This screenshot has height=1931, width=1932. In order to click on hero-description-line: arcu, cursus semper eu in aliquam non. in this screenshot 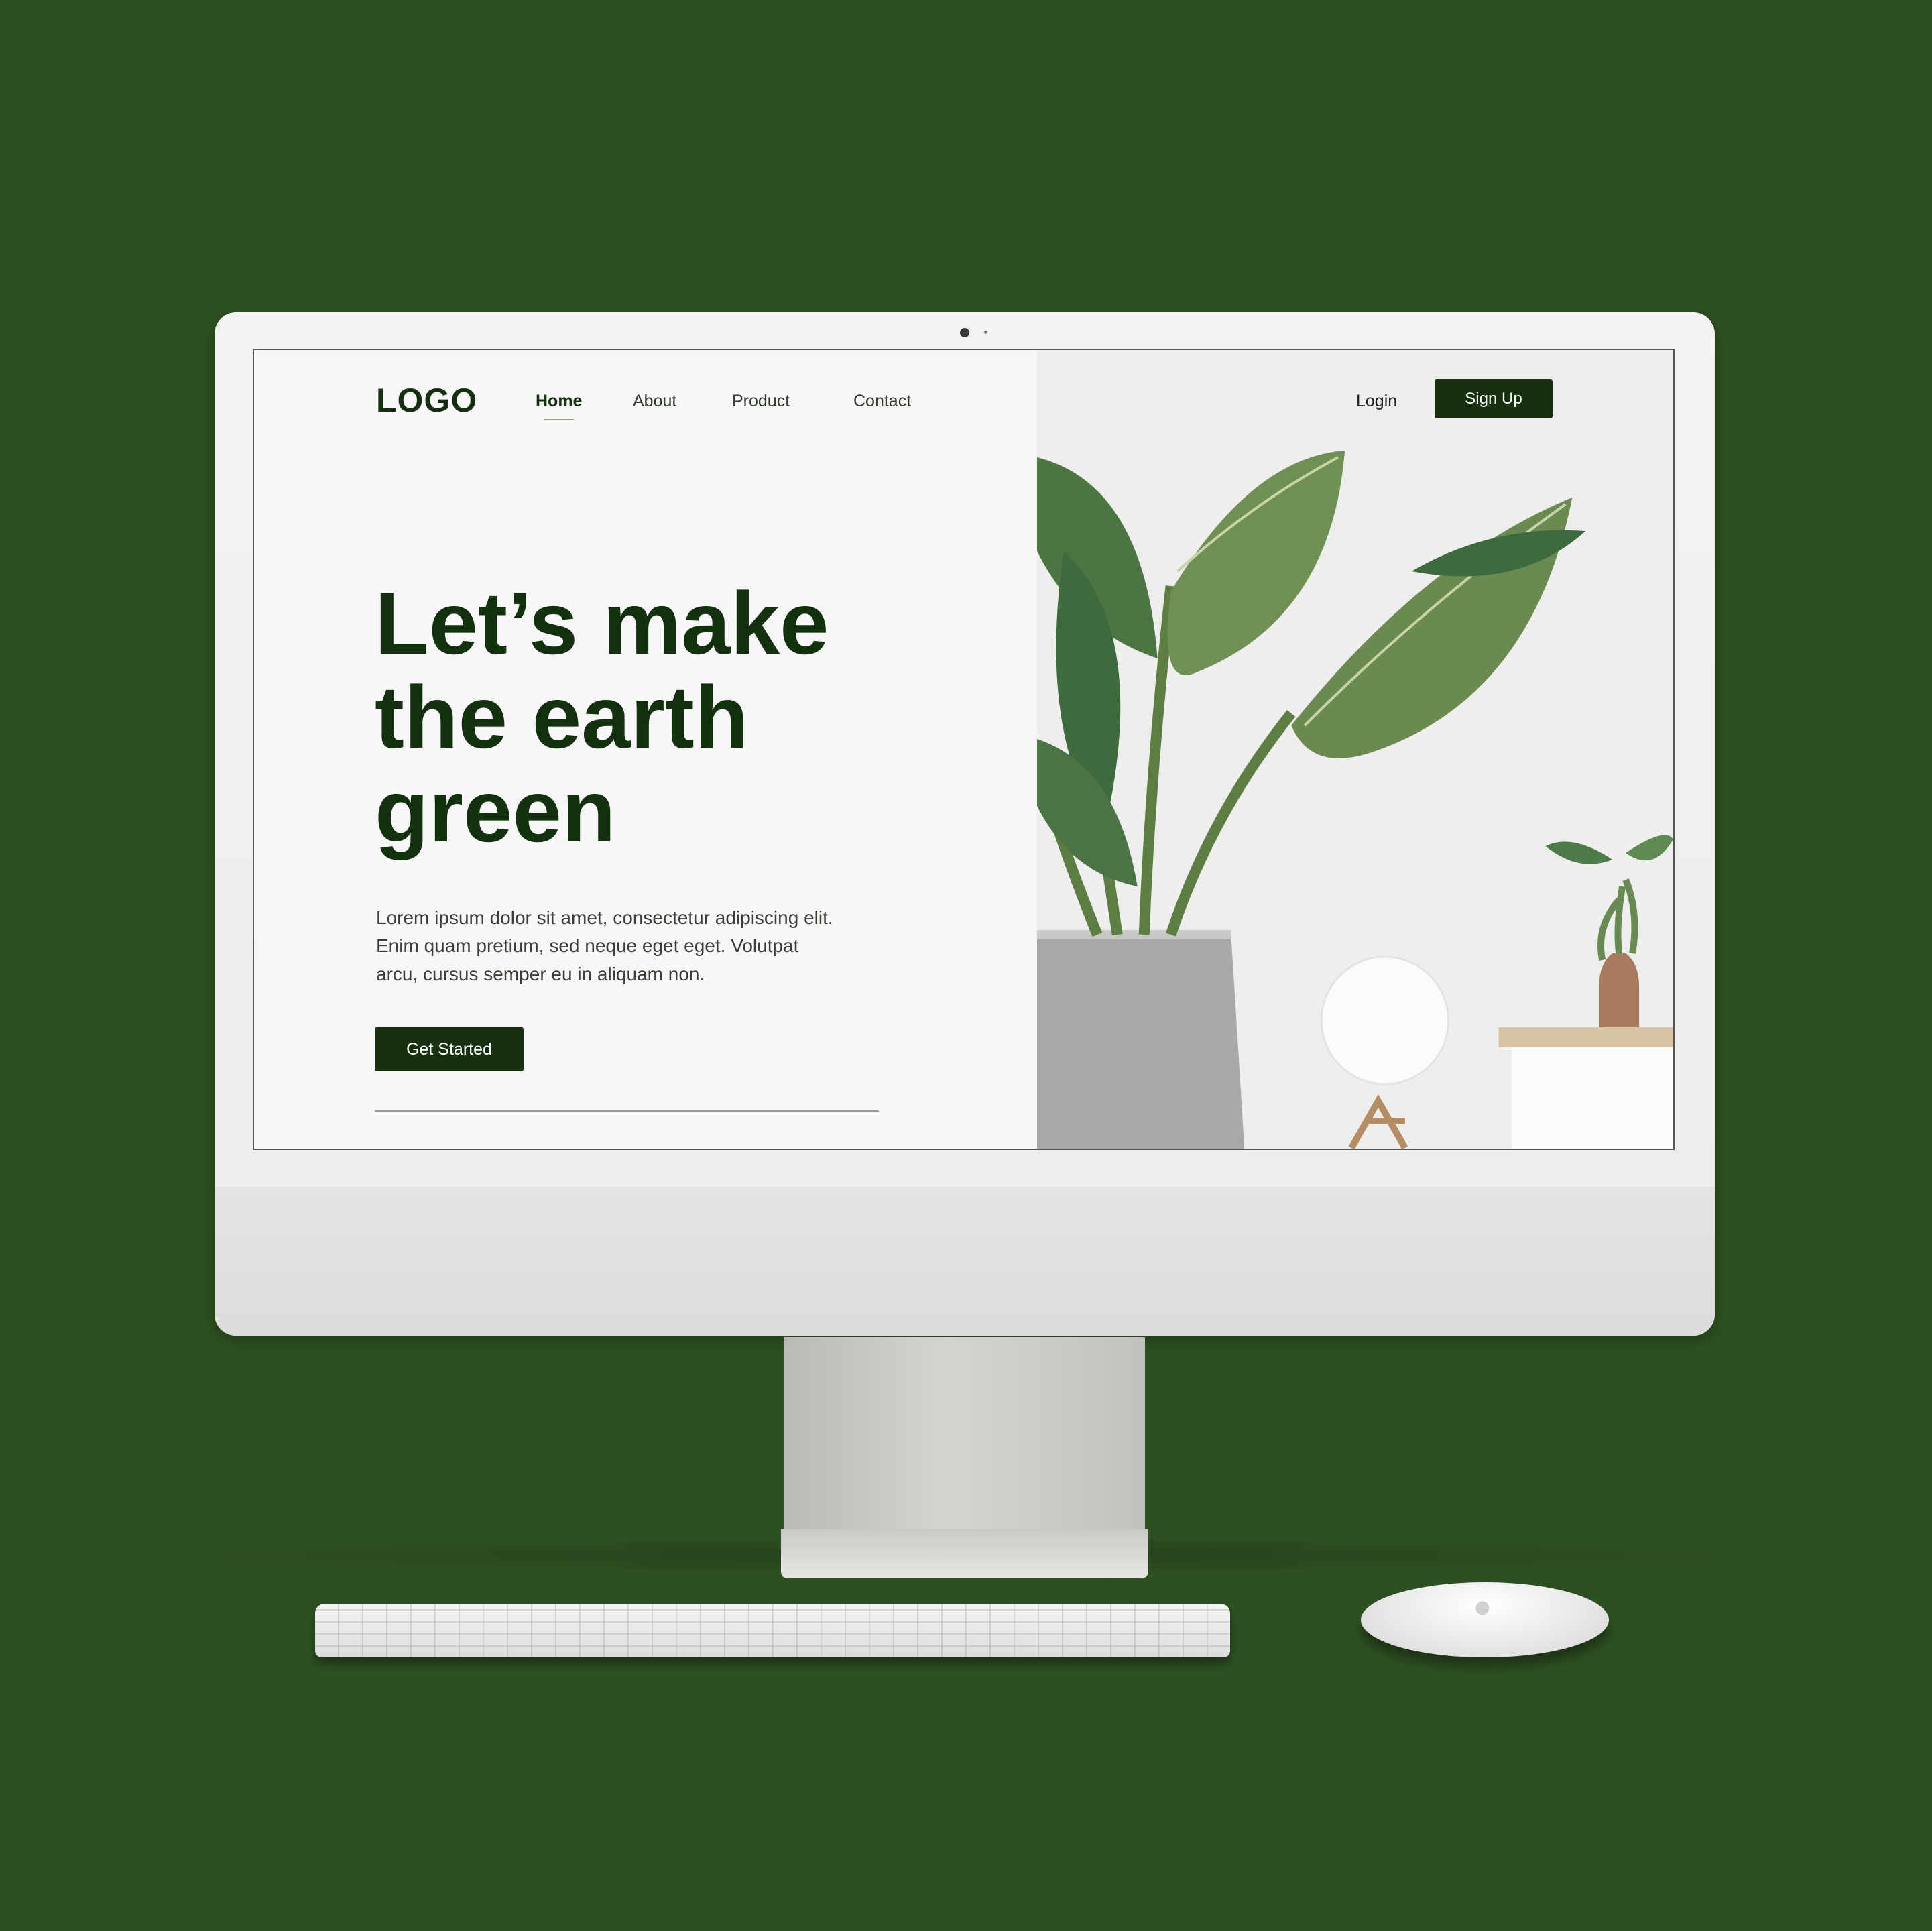, I will do `click(540, 973)`.